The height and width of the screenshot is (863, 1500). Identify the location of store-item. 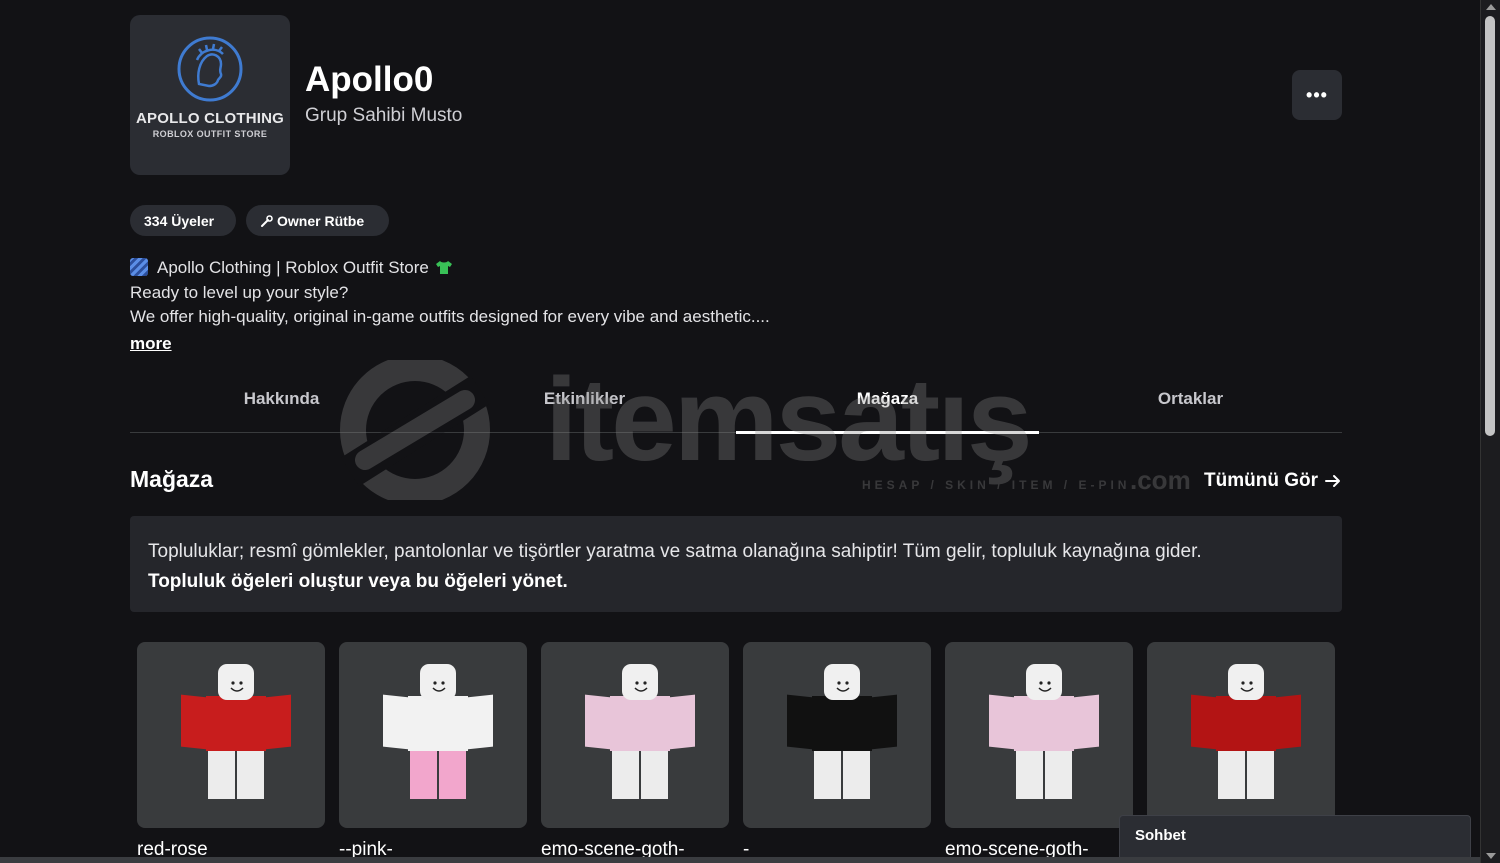
(1241, 735).